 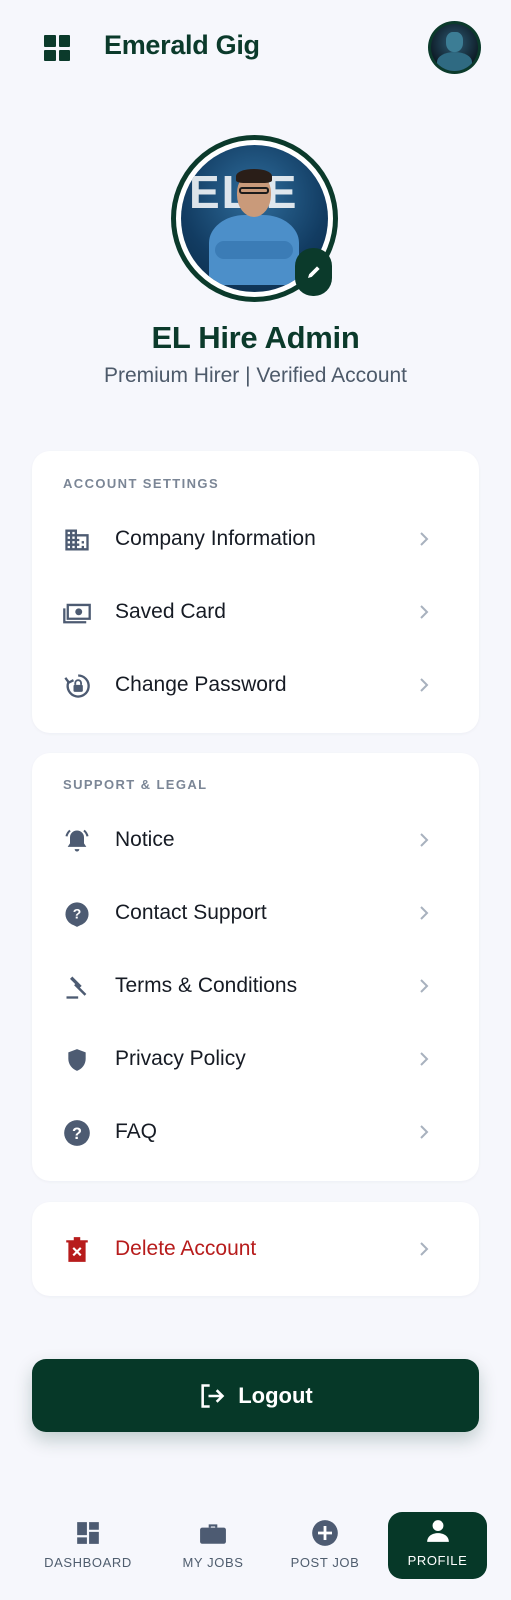 I want to click on briefcase-icon, so click(x=213, y=1533).